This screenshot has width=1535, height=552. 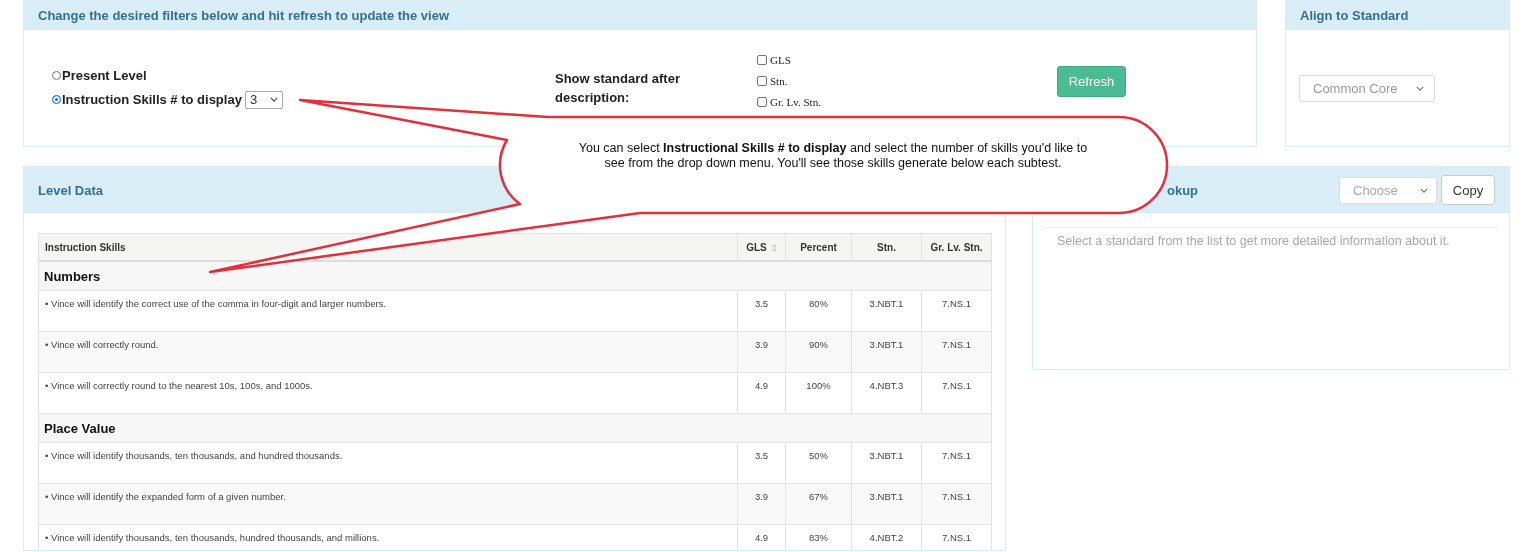 What do you see at coordinates (818, 393) in the screenshot?
I see `table-cell: 100%` at bounding box center [818, 393].